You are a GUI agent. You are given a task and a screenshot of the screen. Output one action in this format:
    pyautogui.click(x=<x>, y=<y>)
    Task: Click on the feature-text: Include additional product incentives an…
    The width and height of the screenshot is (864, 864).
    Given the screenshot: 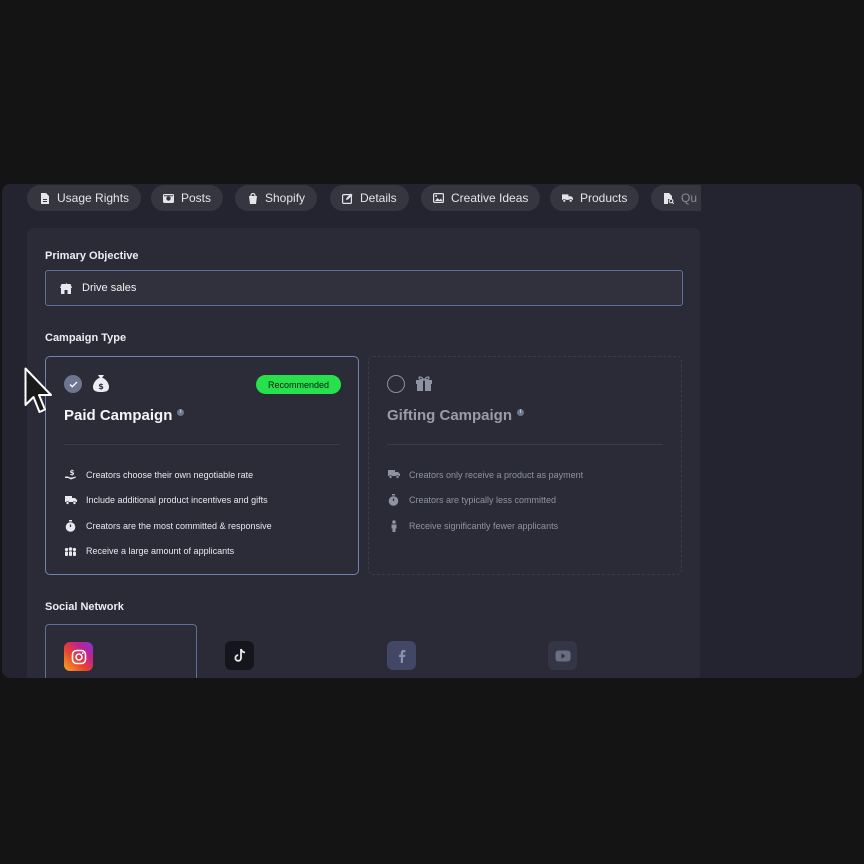 What is the action you would take?
    pyautogui.click(x=177, y=500)
    